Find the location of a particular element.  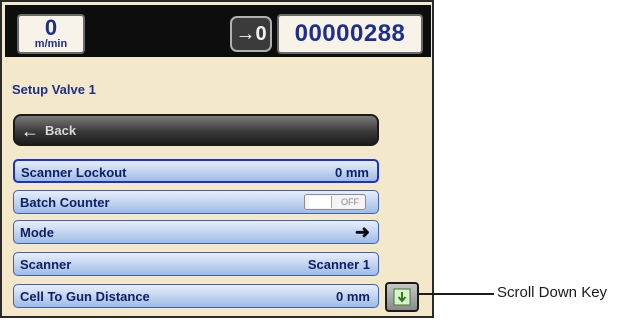

speed-value: 0 is located at coordinates (51, 27).